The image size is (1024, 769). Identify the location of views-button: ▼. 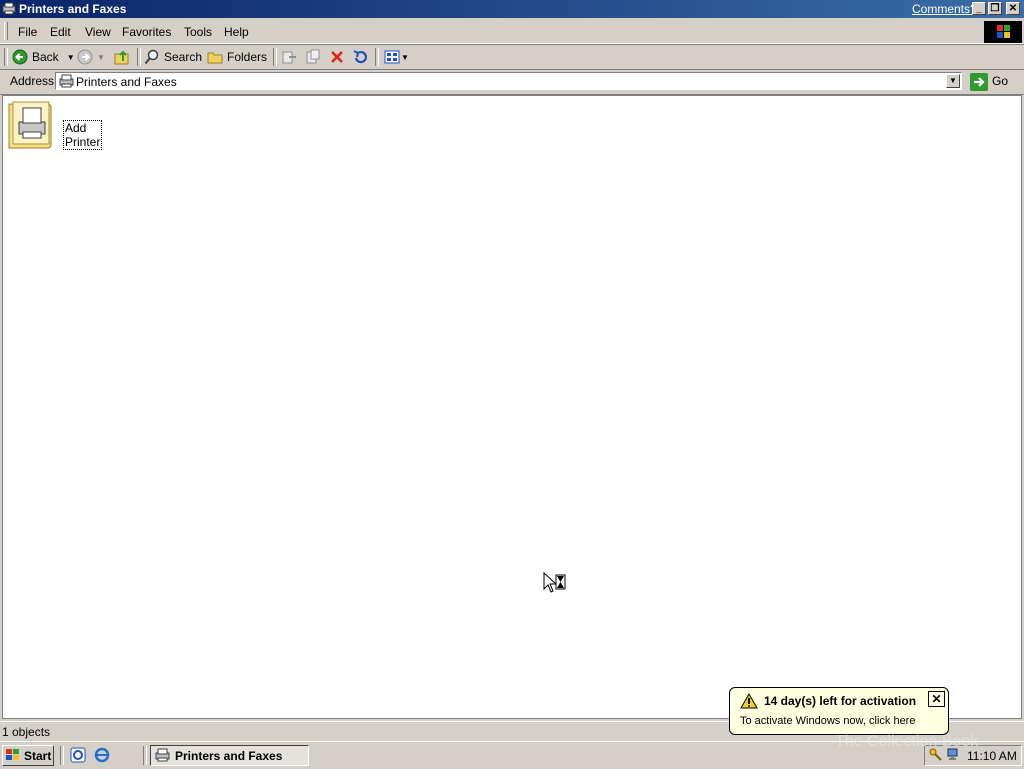
(396, 57).